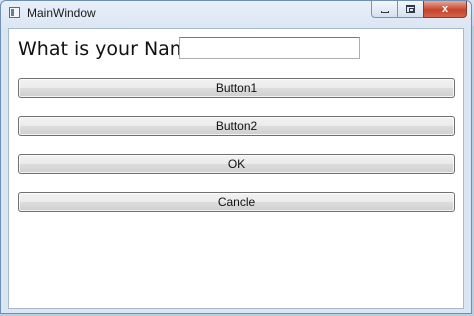 The width and height of the screenshot is (474, 316). I want to click on minimize-icon, so click(384, 11).